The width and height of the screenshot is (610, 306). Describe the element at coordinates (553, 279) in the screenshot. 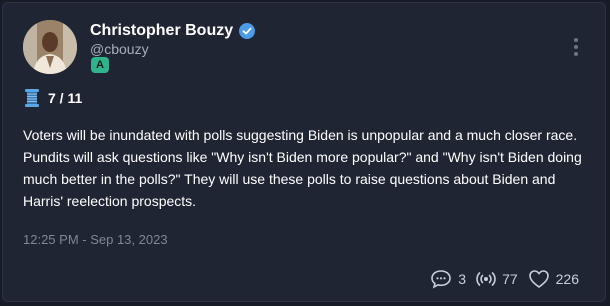

I see `like-button: 226` at that location.